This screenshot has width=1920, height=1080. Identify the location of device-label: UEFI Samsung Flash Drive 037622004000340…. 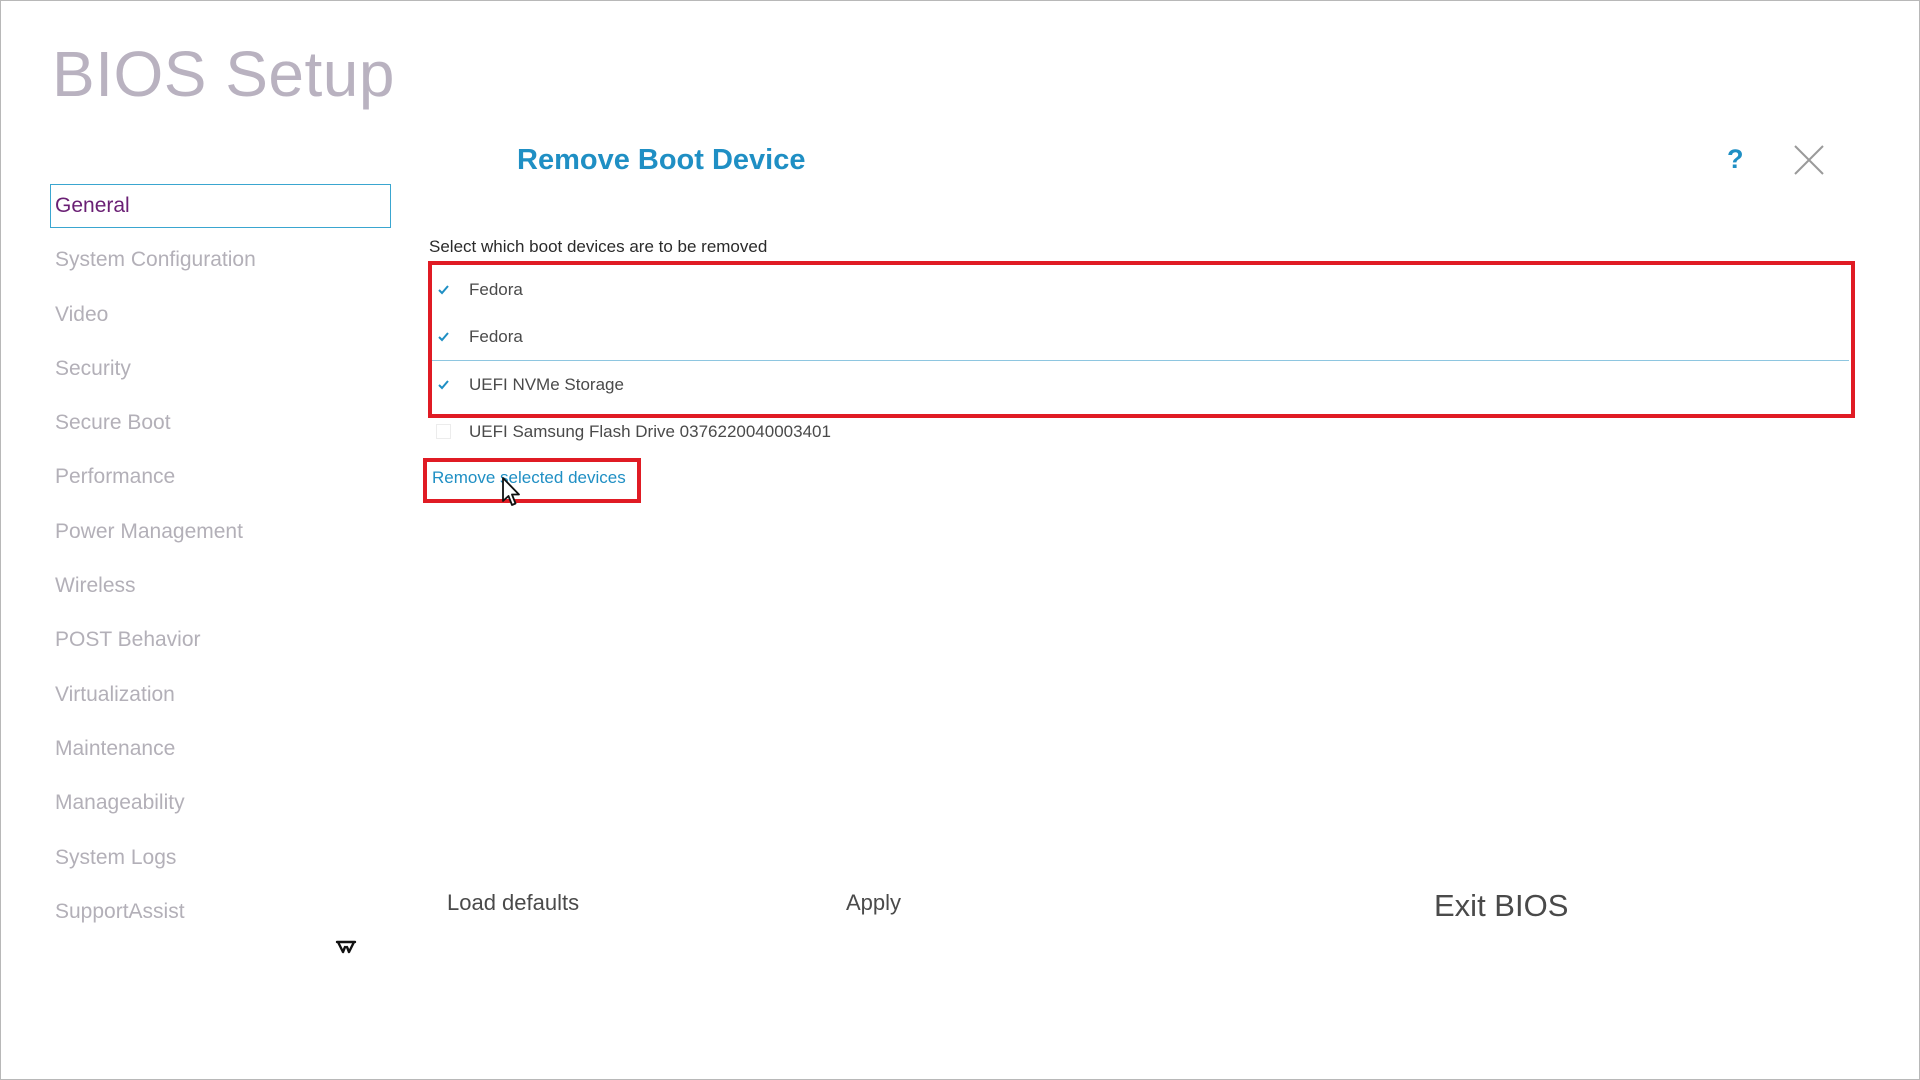
(650, 431).